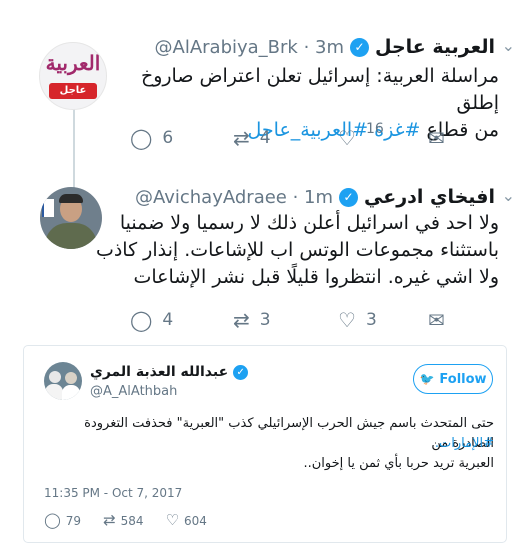 Image resolution: width=529 pixels, height=552 pixels. What do you see at coordinates (435, 47) in the screenshot?
I see `tweet1-author-name: العربية عاجل` at bounding box center [435, 47].